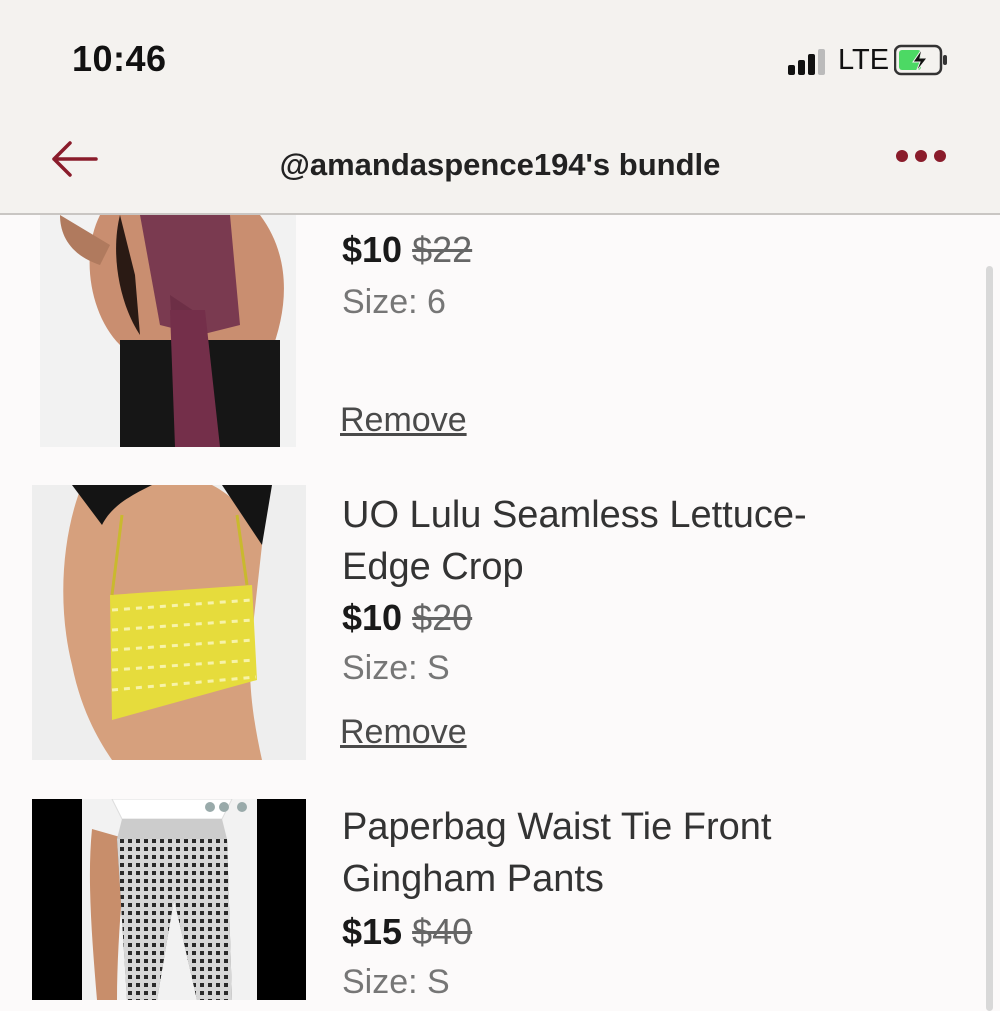  What do you see at coordinates (442, 931) in the screenshot?
I see `original-price: $40` at bounding box center [442, 931].